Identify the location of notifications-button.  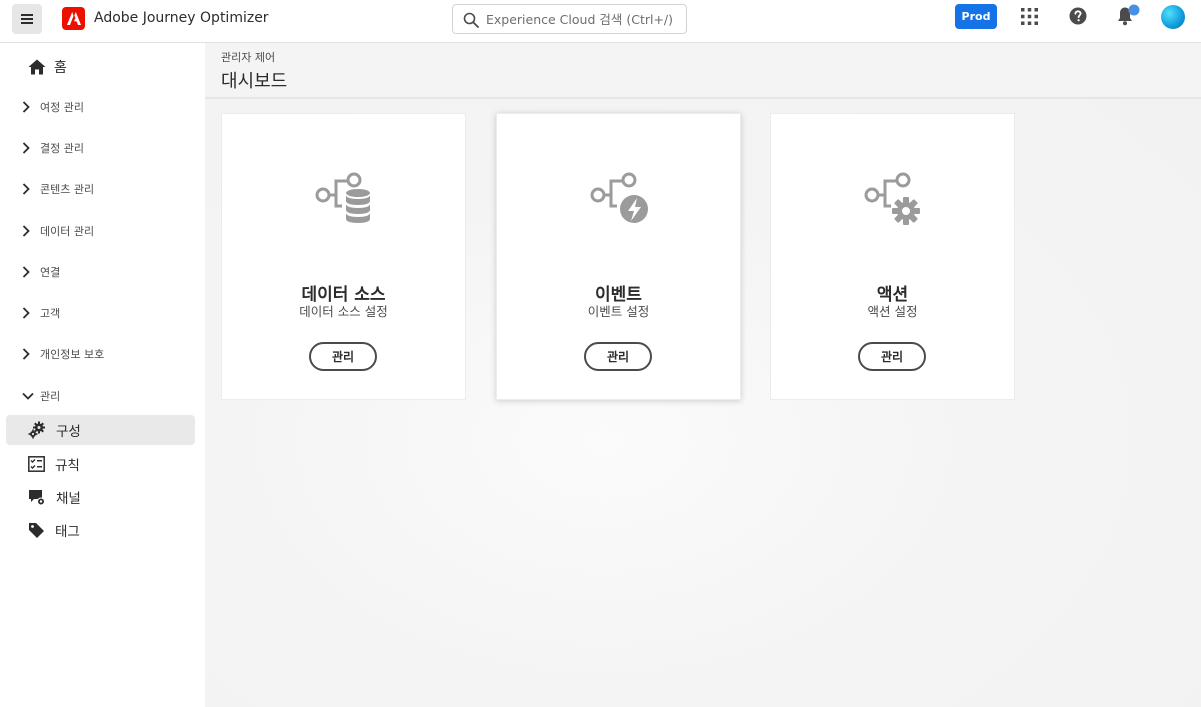
(1128, 16).